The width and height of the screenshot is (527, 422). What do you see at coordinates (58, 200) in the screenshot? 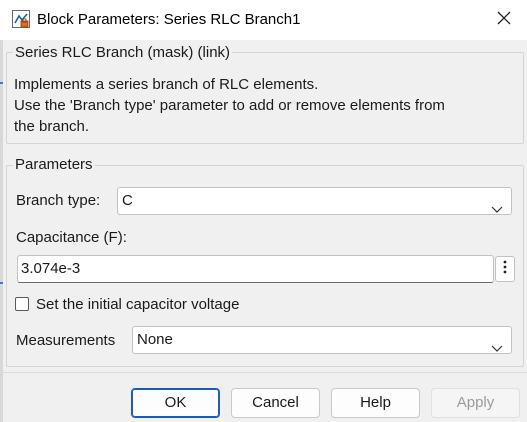
I see `branch-type-label: Branch type:` at bounding box center [58, 200].